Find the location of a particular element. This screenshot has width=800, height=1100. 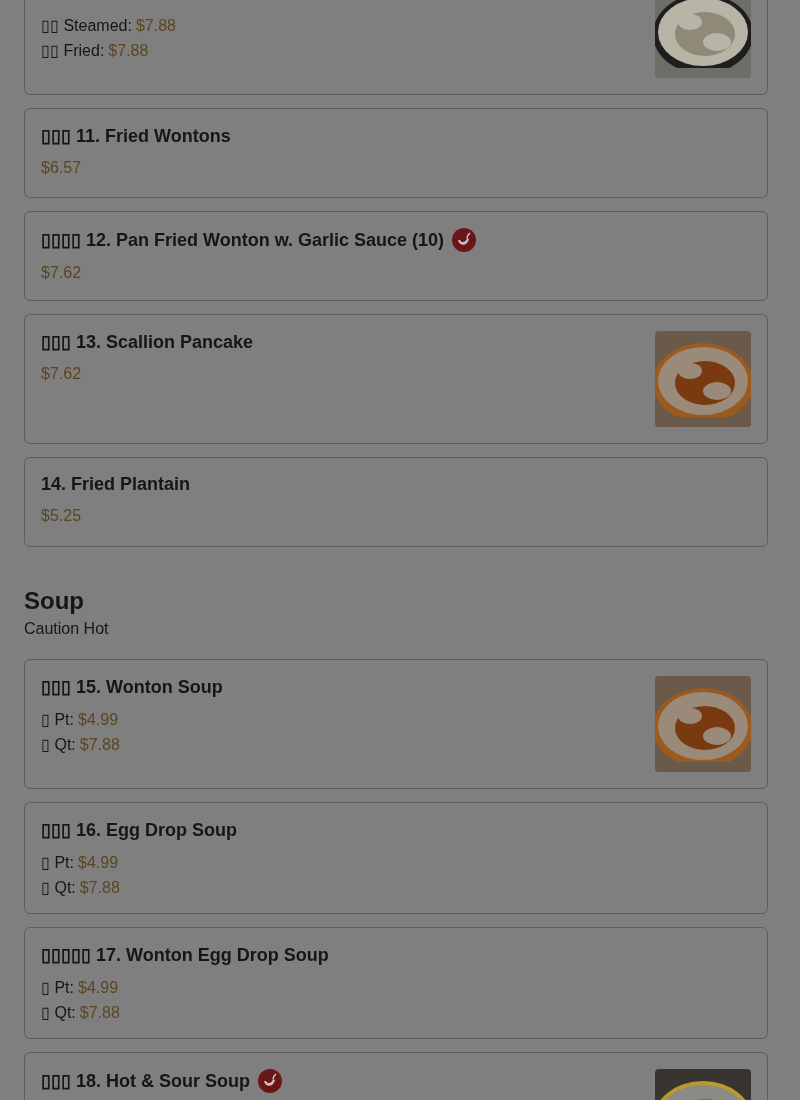

menu-item-card: ▯▯▯ 18. Hot & Sour Soup is located at coordinates (396, 1076).